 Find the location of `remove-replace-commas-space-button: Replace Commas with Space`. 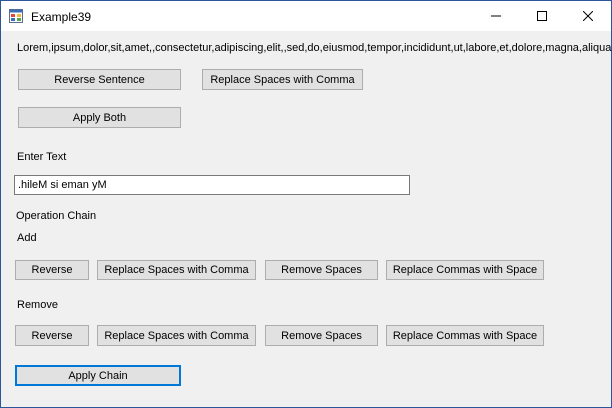

remove-replace-commas-space-button: Replace Commas with Space is located at coordinates (465, 335).